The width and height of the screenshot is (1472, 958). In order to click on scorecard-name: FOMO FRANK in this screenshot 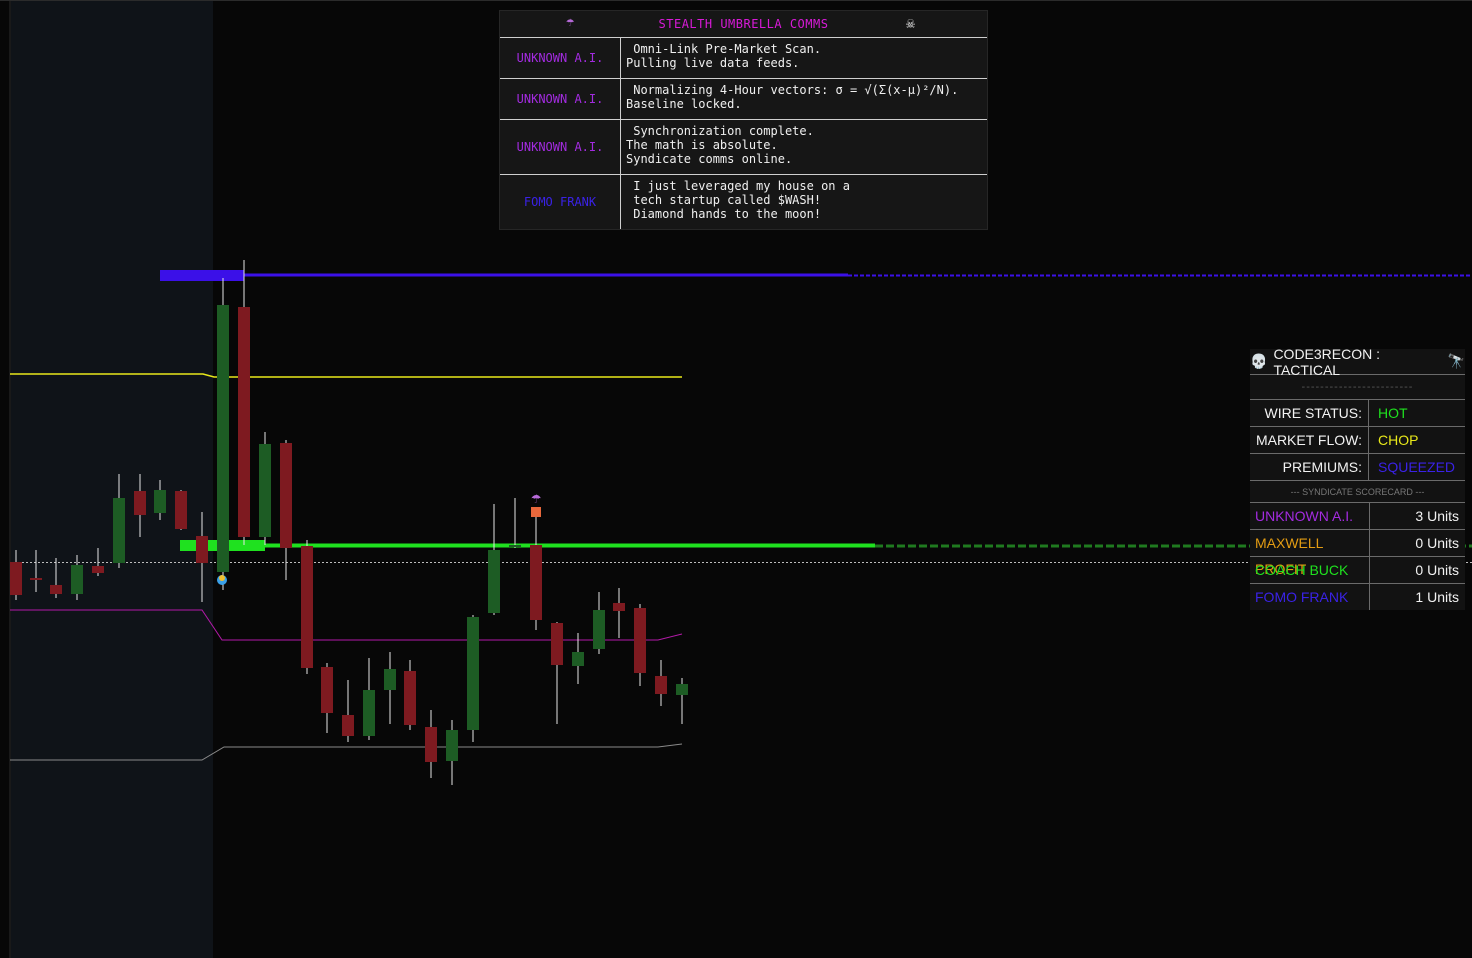, I will do `click(1310, 597)`.